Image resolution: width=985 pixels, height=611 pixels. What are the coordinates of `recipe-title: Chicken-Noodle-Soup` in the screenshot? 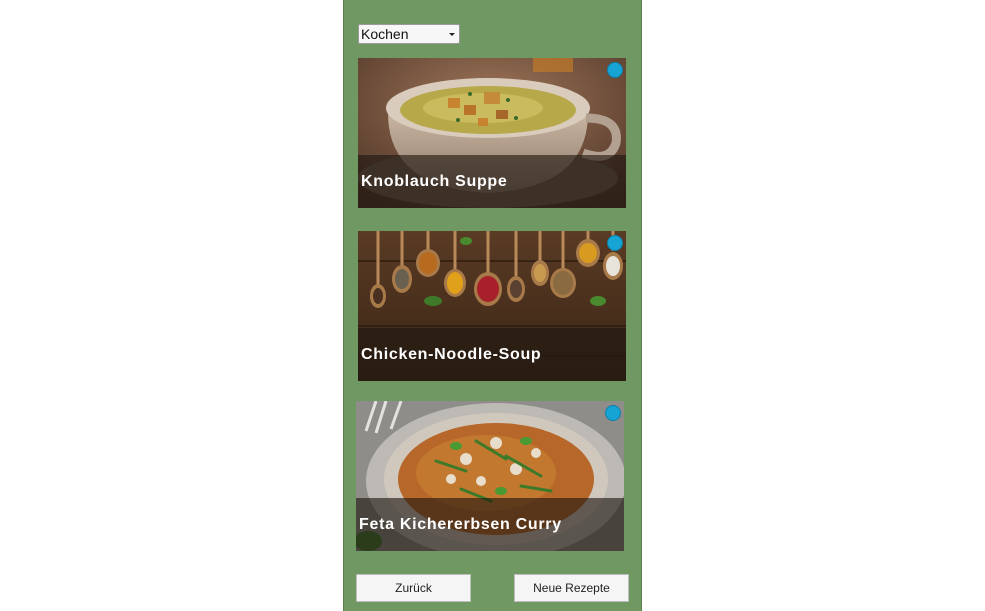 It's located at (451, 354).